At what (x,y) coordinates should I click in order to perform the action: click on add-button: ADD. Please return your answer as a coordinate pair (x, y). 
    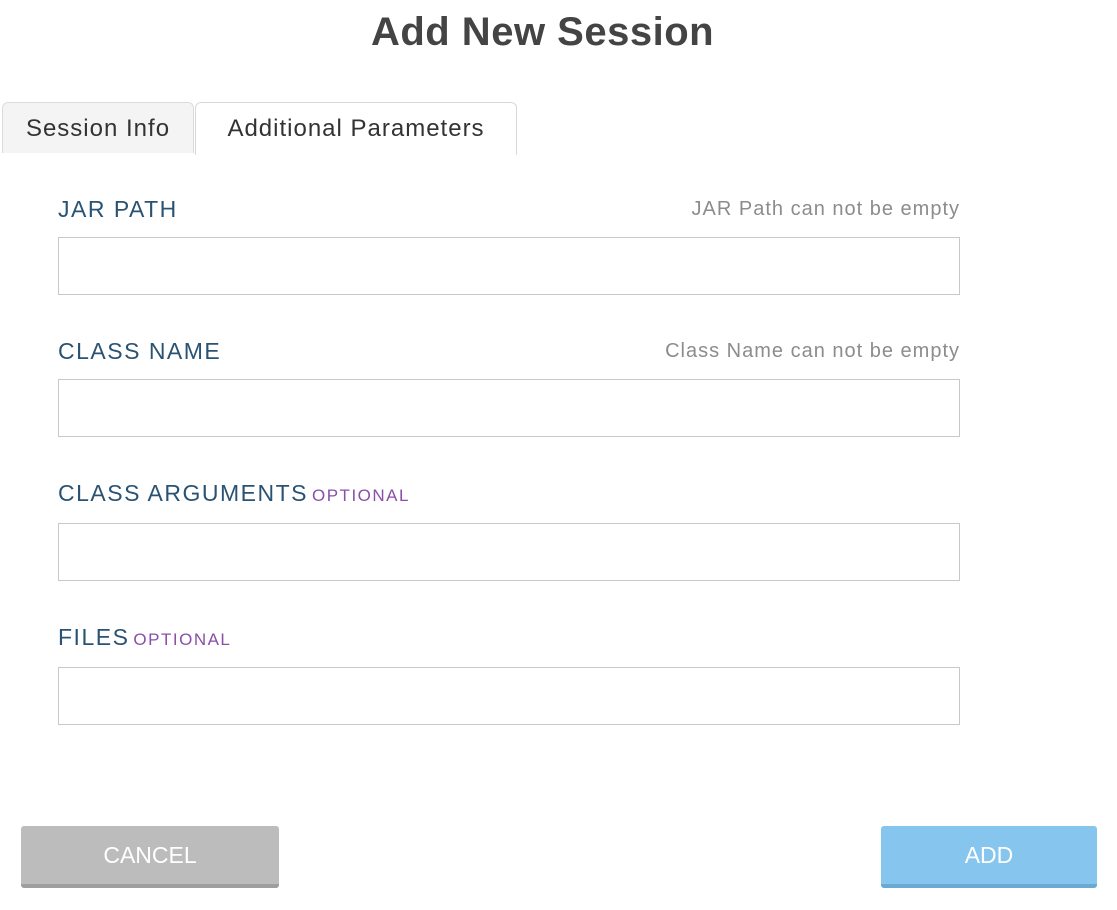
    Looking at the image, I should click on (989, 857).